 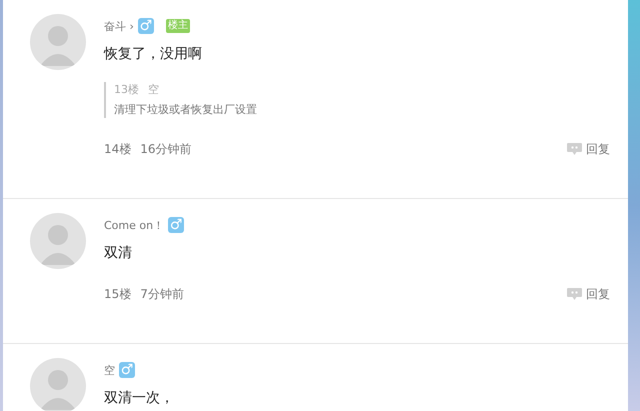 What do you see at coordinates (109, 370) in the screenshot?
I see `author-name: 空` at bounding box center [109, 370].